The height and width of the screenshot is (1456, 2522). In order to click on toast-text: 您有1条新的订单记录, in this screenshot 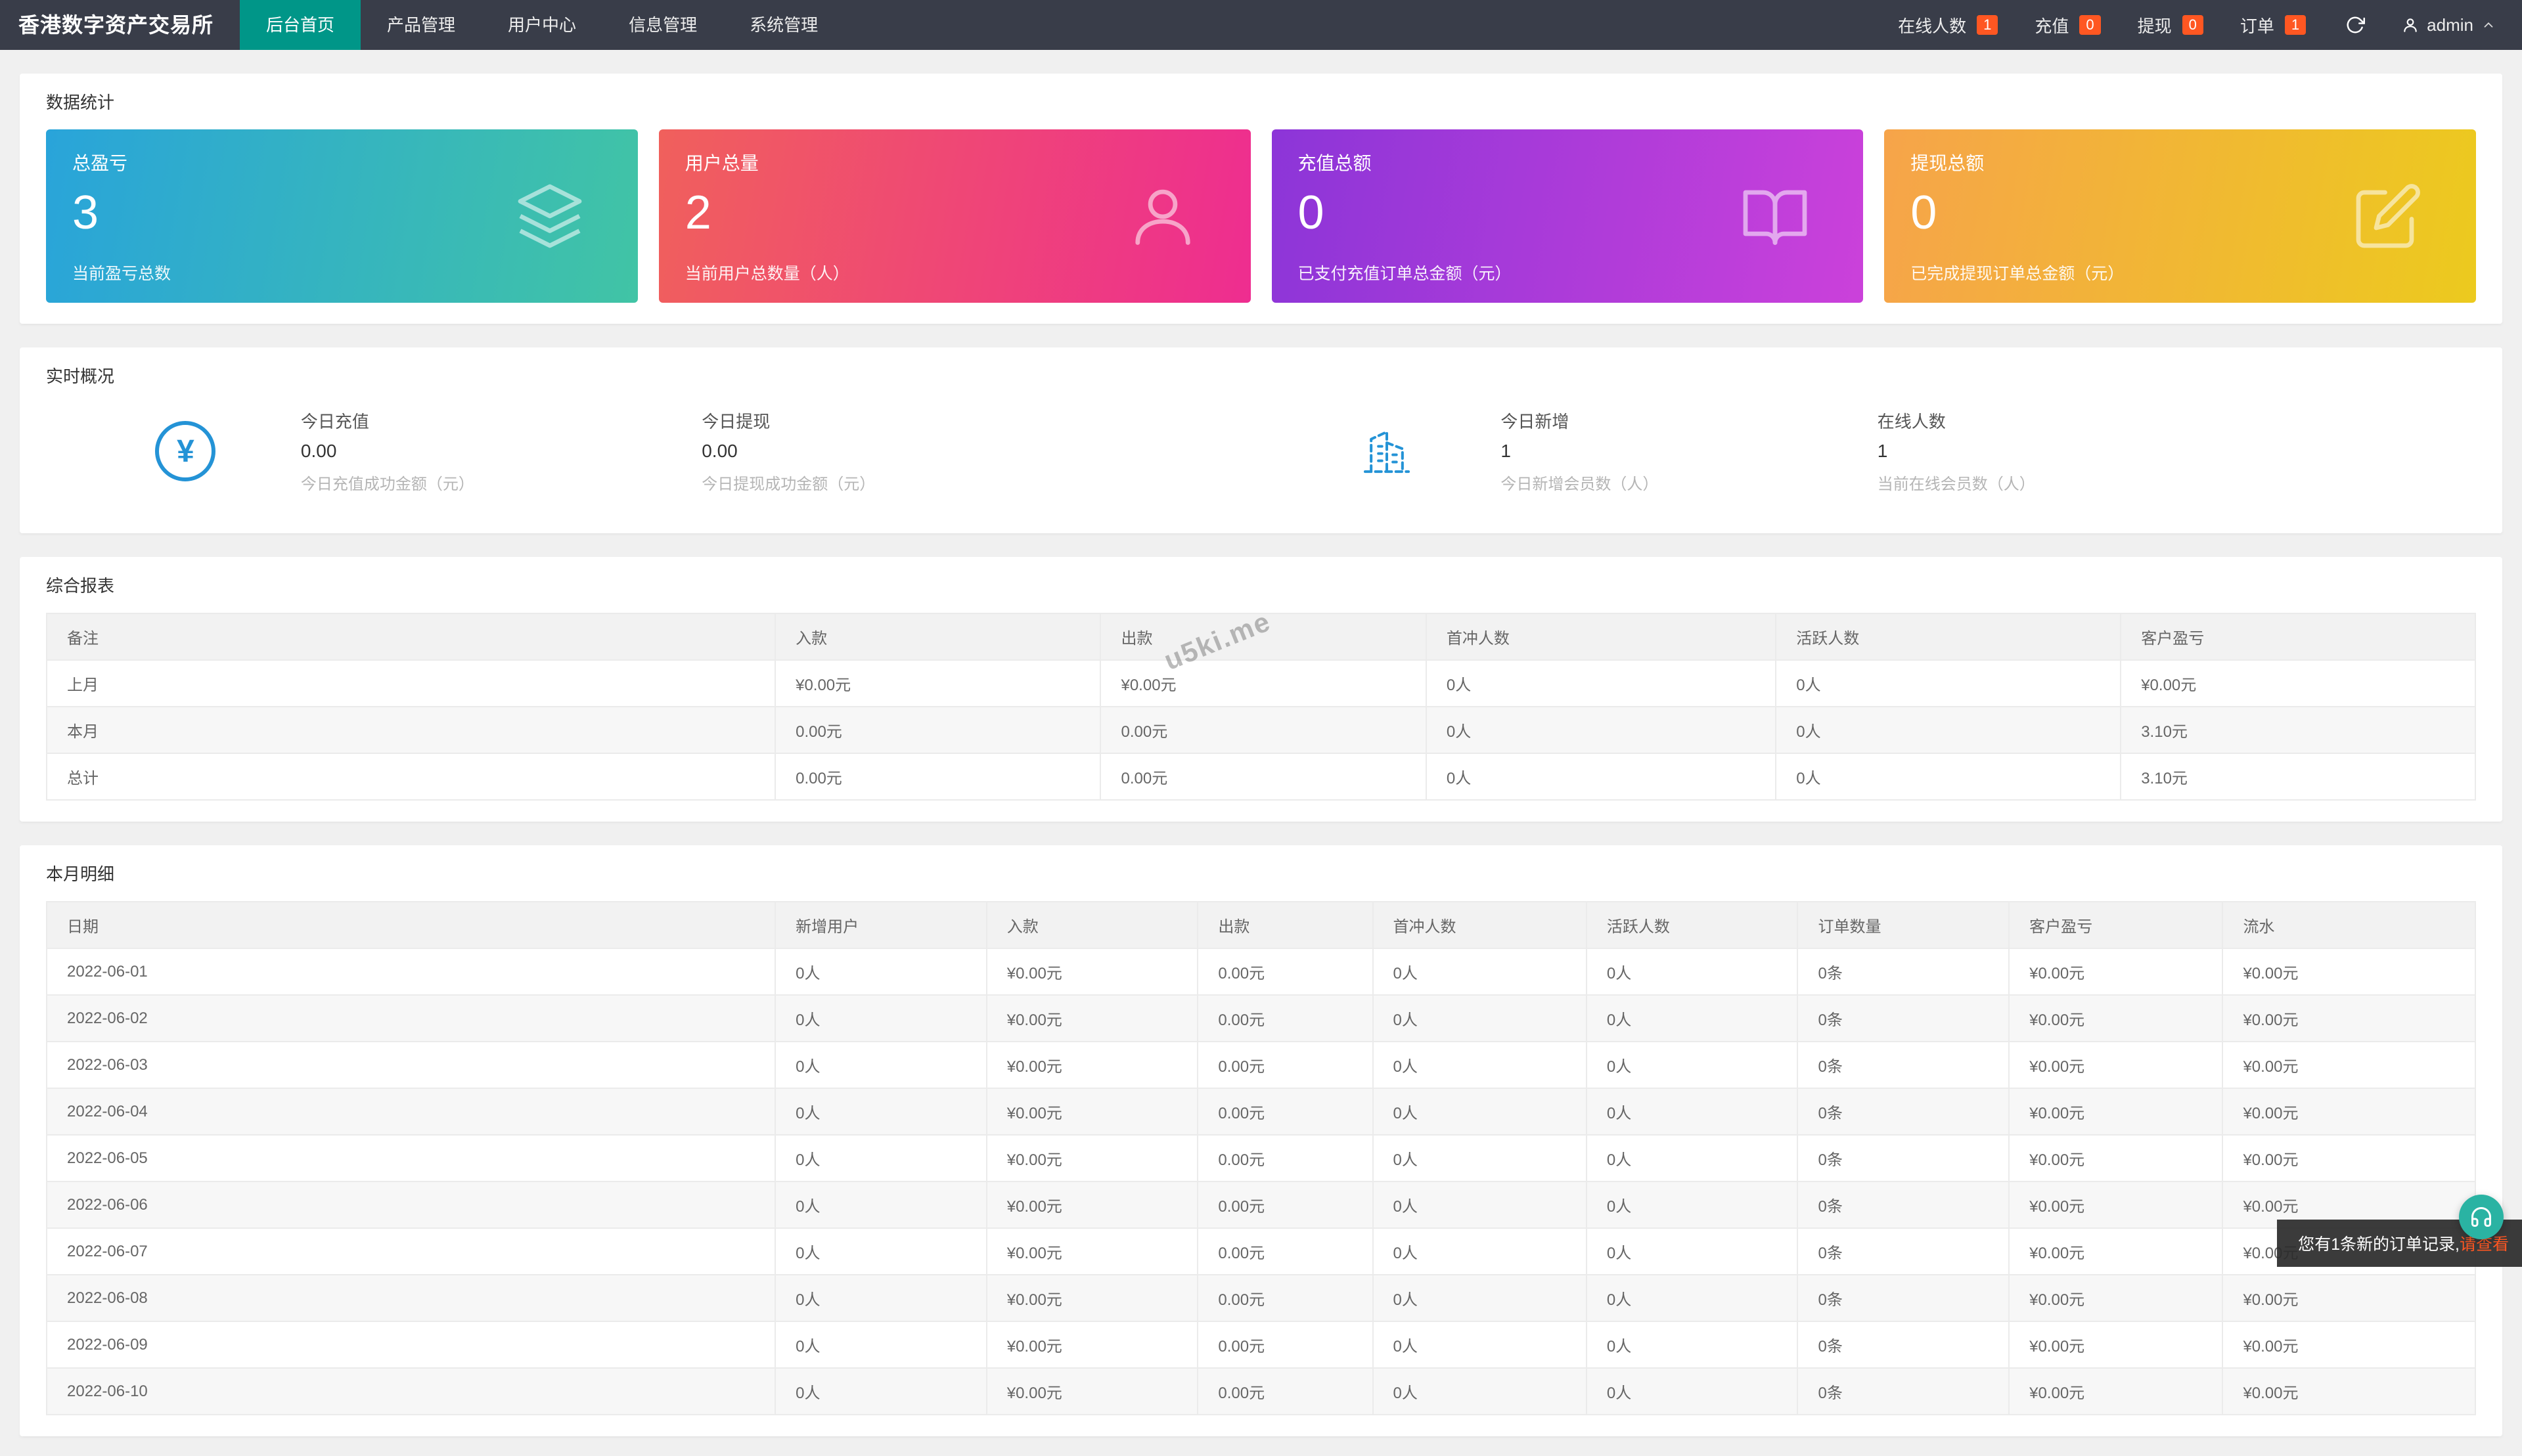, I will do `click(2379, 1244)`.